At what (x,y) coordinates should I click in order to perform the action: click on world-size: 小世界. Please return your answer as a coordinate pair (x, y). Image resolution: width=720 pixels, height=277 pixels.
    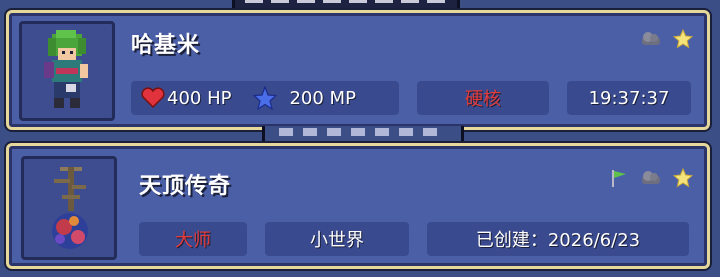
    Looking at the image, I should click on (337, 239).